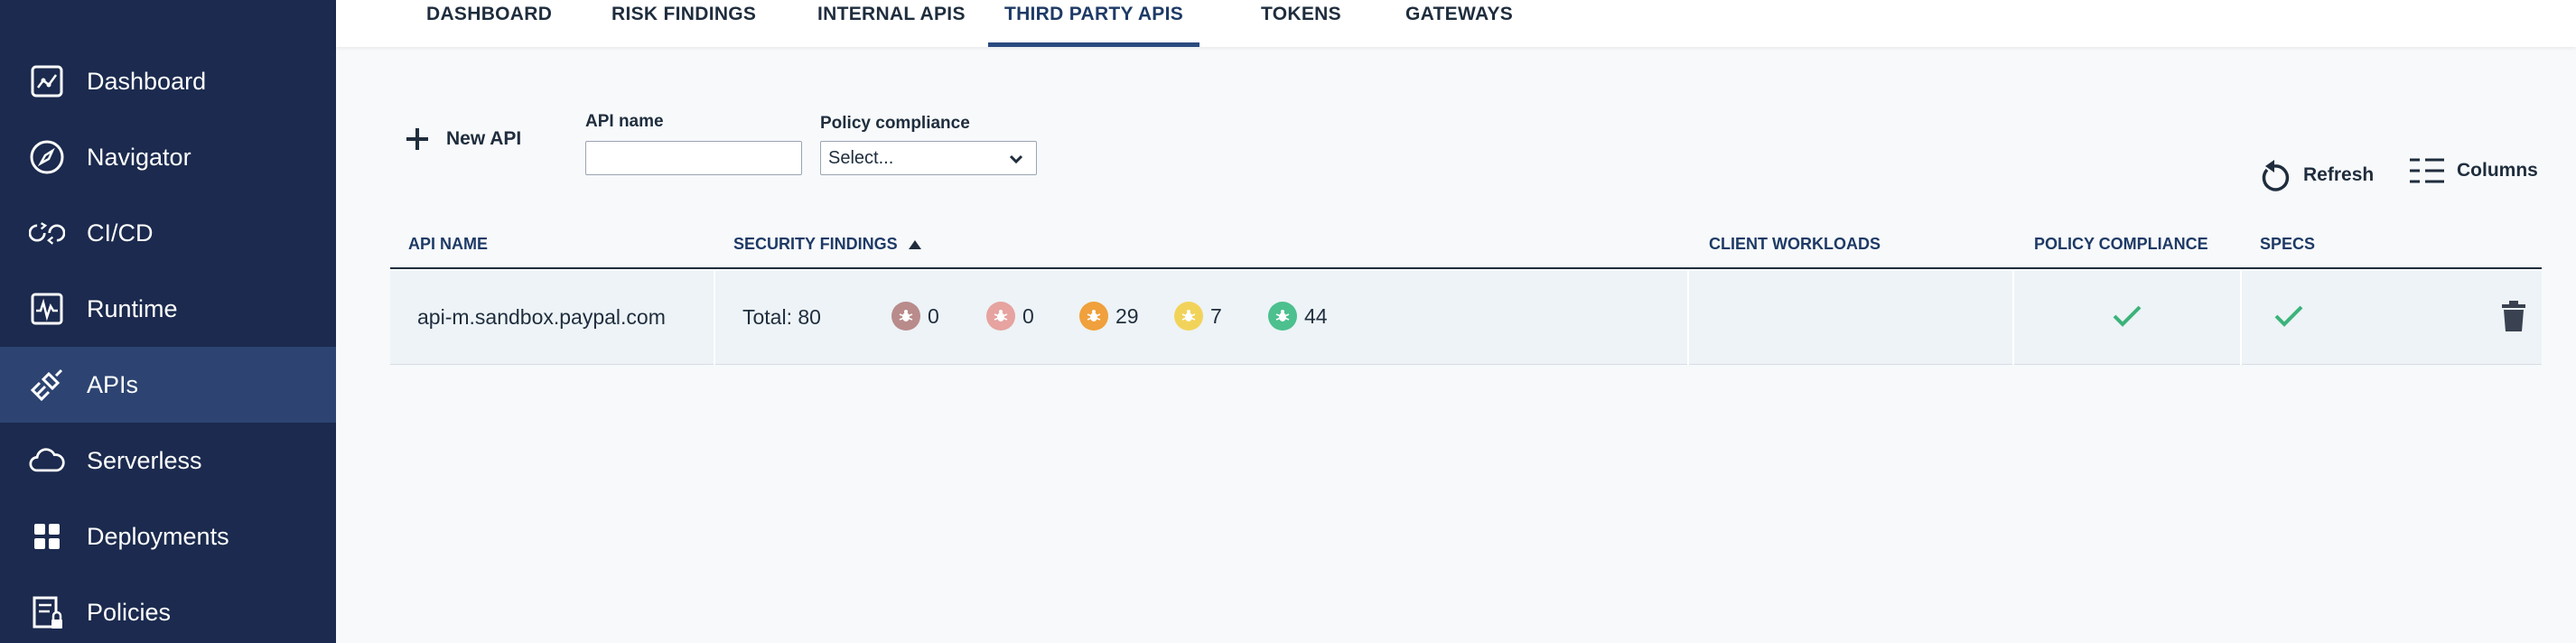 The height and width of the screenshot is (643, 2576). Describe the element at coordinates (683, 23) in the screenshot. I see `tab-risk-findings: RISK FINDINGS` at that location.